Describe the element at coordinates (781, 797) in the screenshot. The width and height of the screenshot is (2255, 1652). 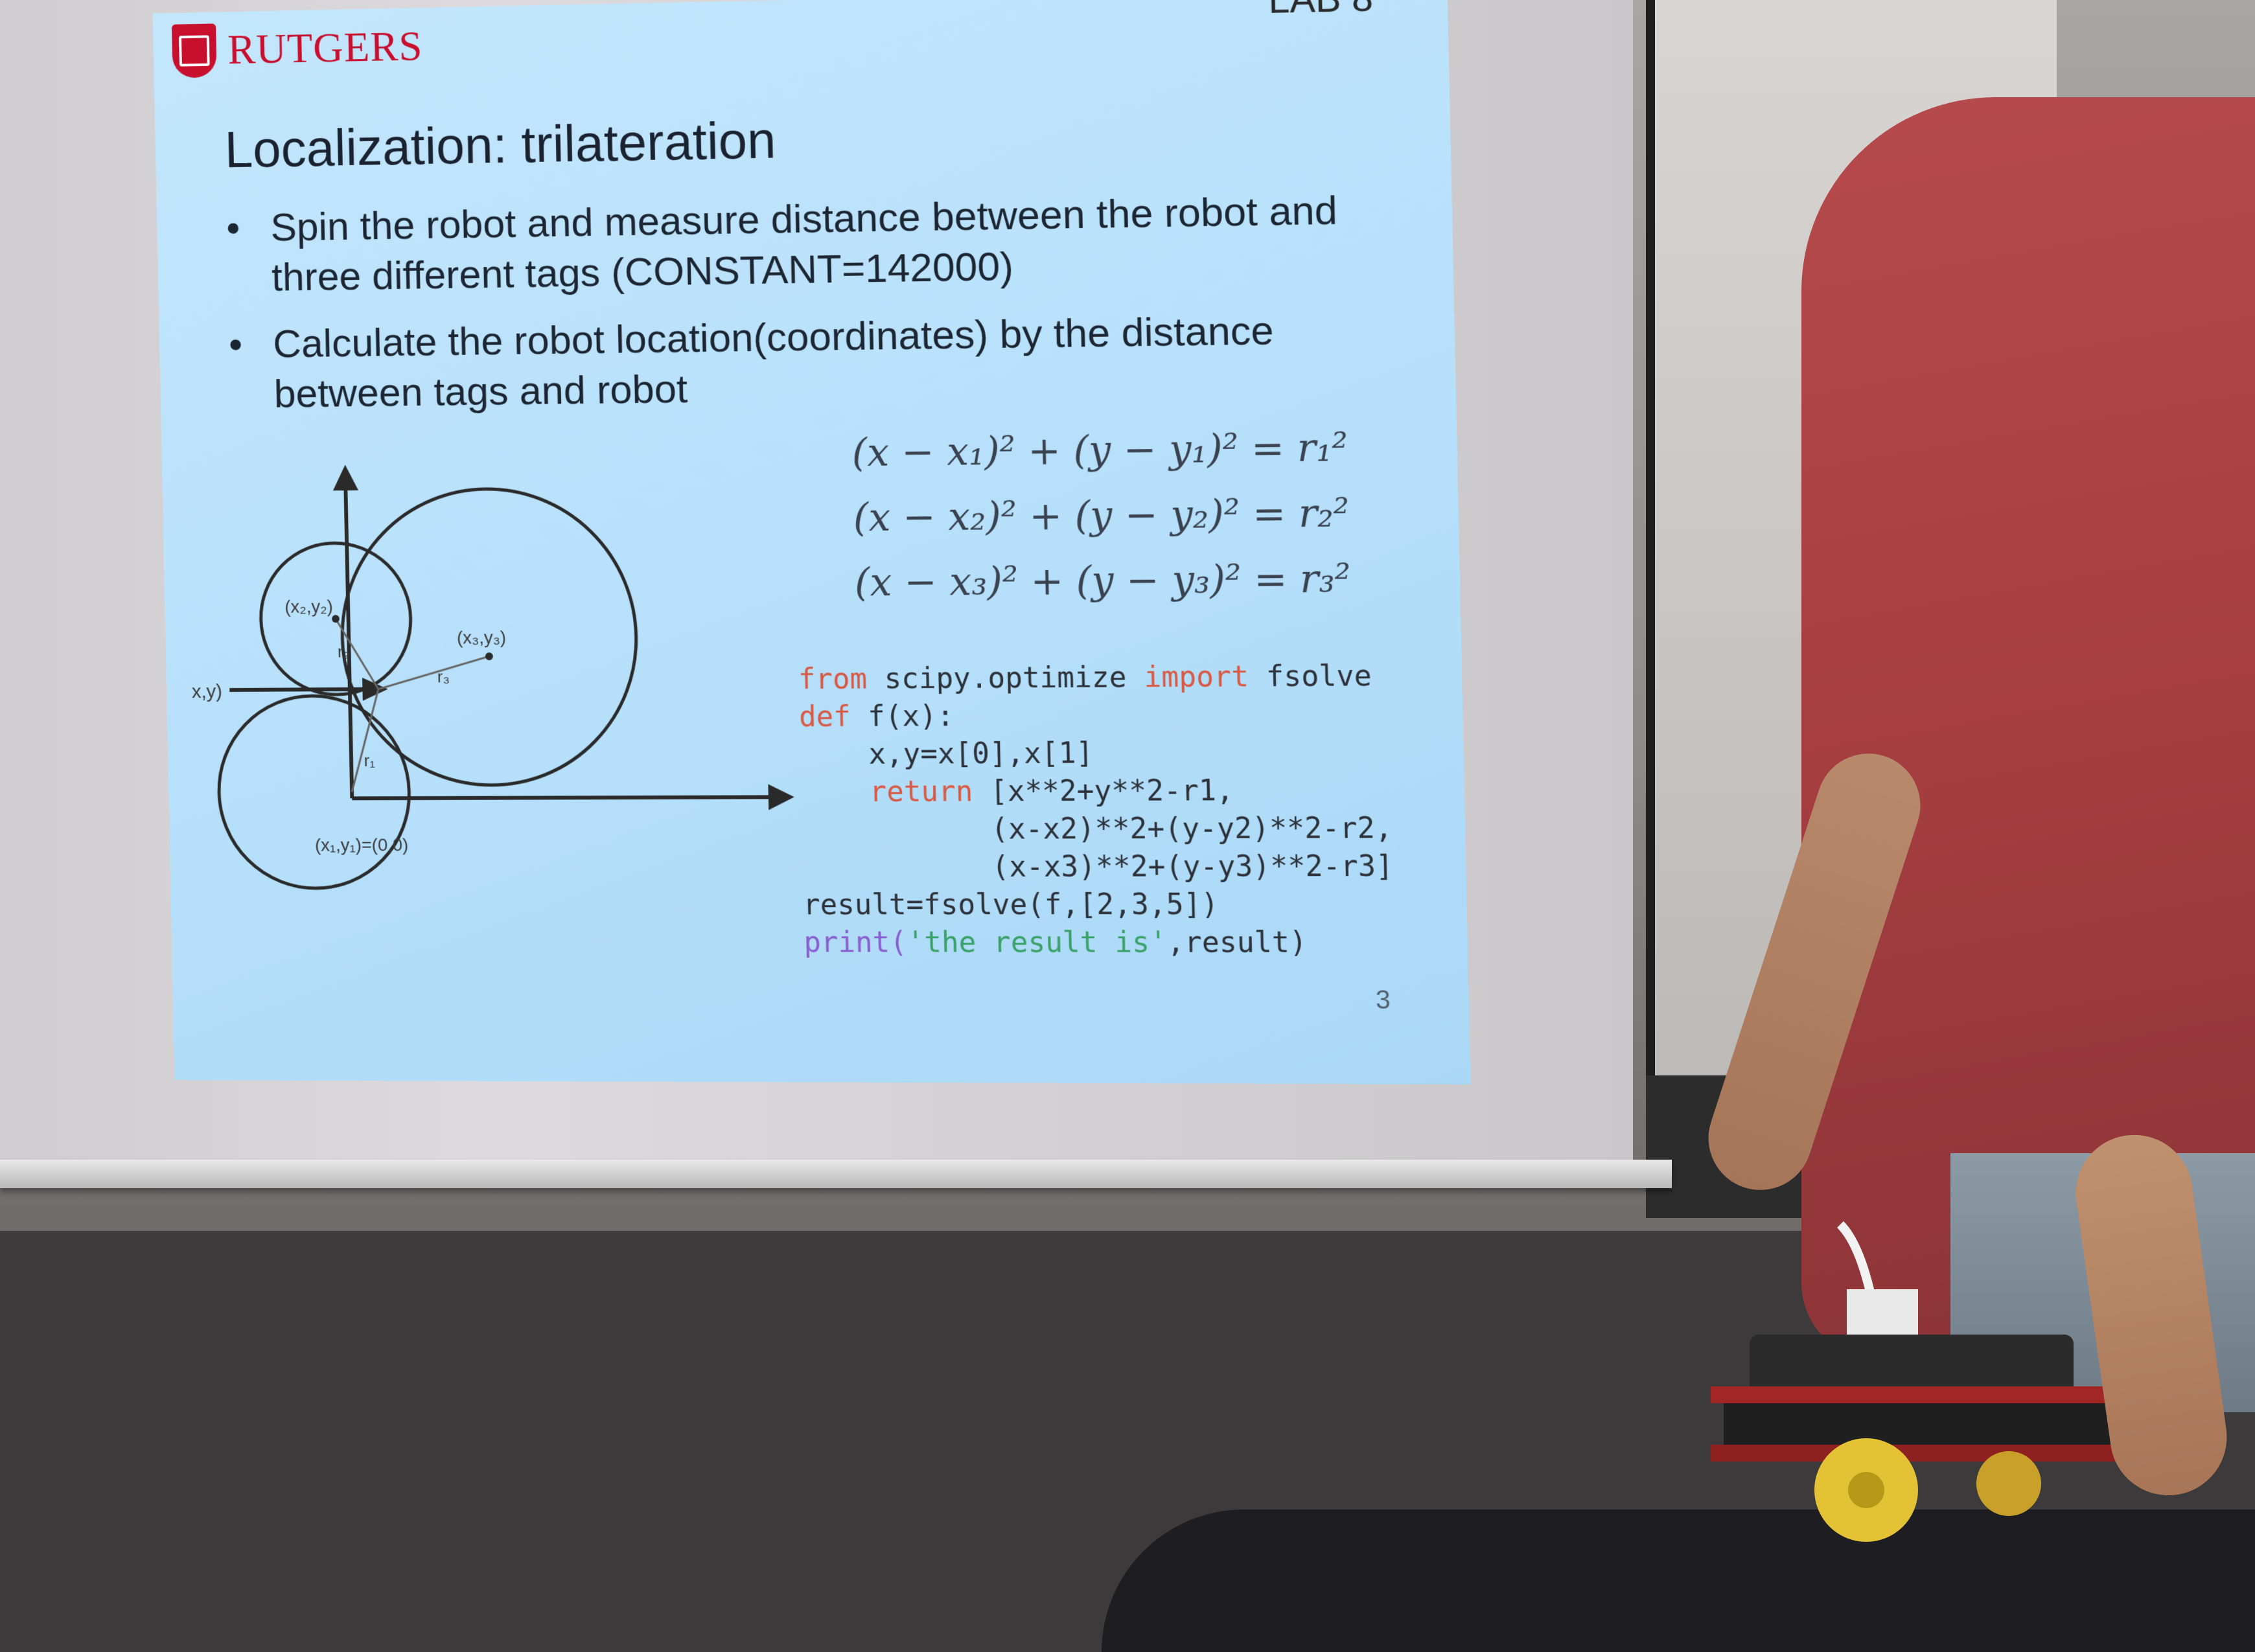
I see `x-axis-arrow-icon` at that location.